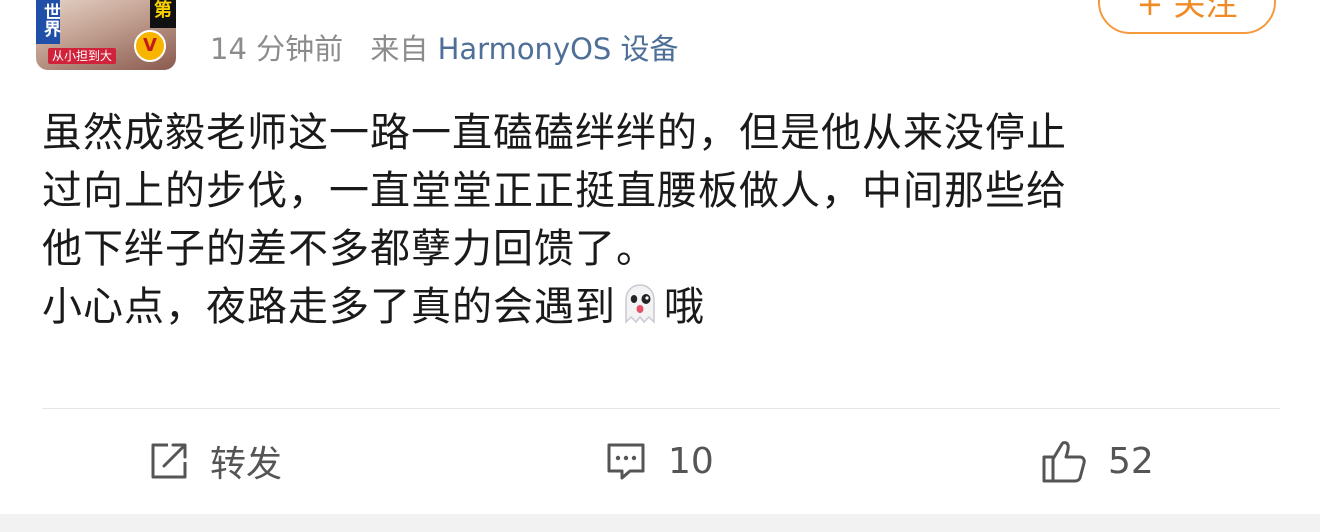  Describe the element at coordinates (1131, 461) in the screenshot. I see `like-count: 52` at that location.